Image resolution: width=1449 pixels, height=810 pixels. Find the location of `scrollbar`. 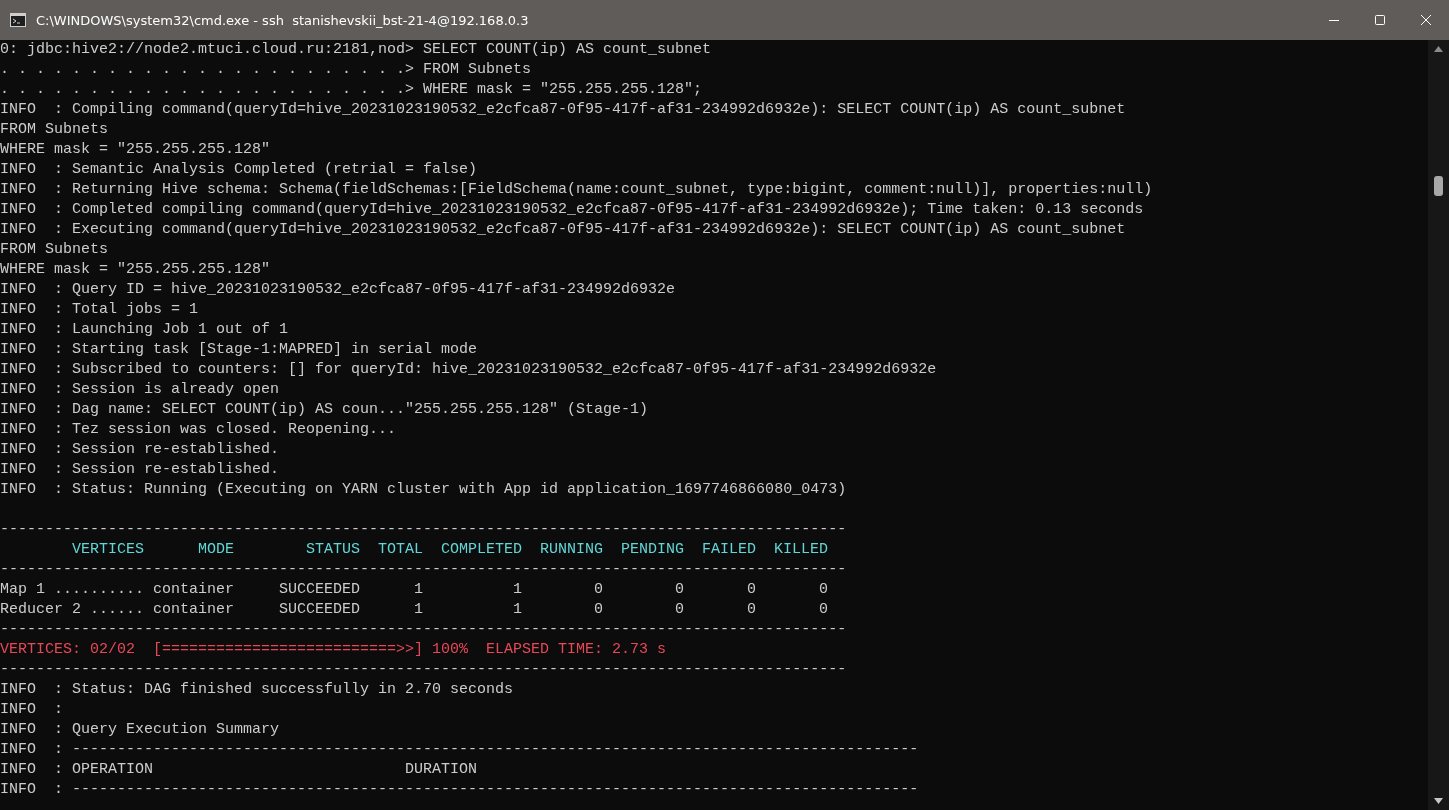

scrollbar is located at coordinates (1438, 425).